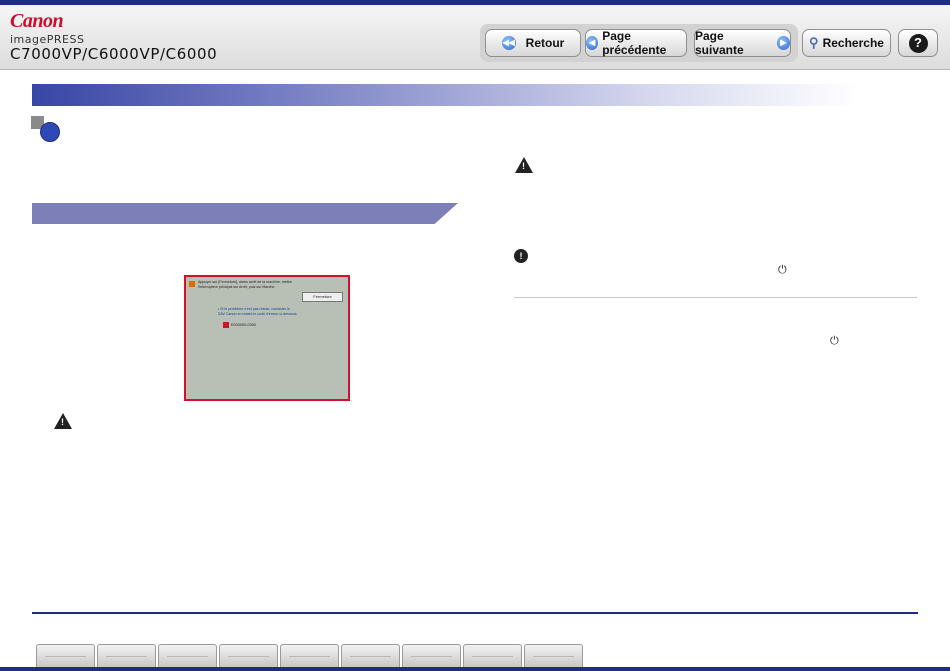 The height and width of the screenshot is (671, 950). What do you see at coordinates (508, 43) in the screenshot?
I see `rewind-icon: ◀◀` at bounding box center [508, 43].